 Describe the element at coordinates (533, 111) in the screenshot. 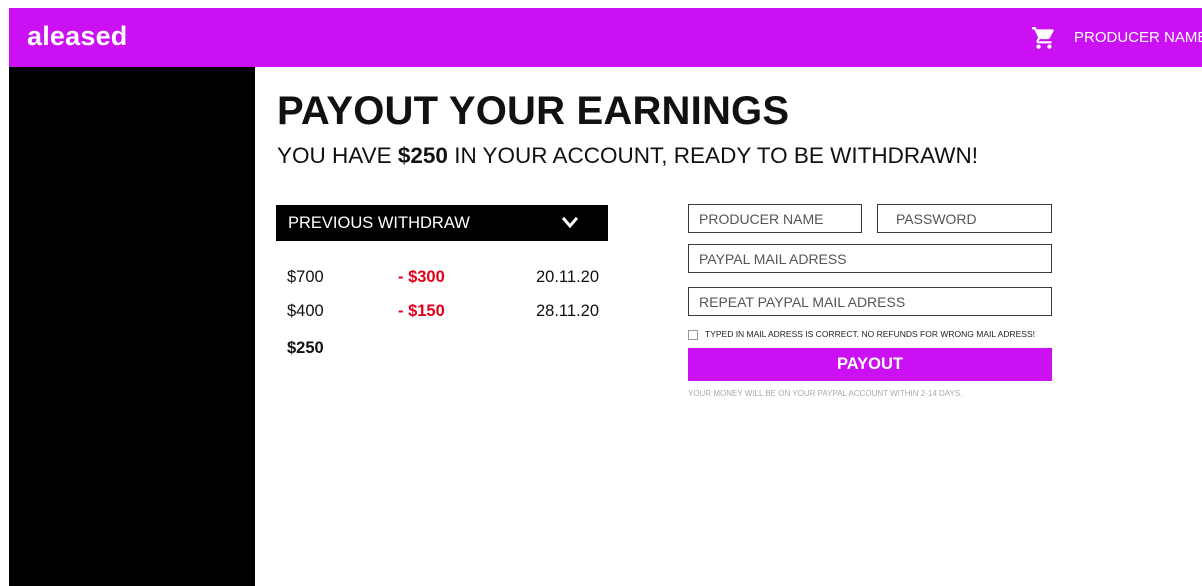

I see `page-title: PAYOUT YOUR EARNINGS` at that location.